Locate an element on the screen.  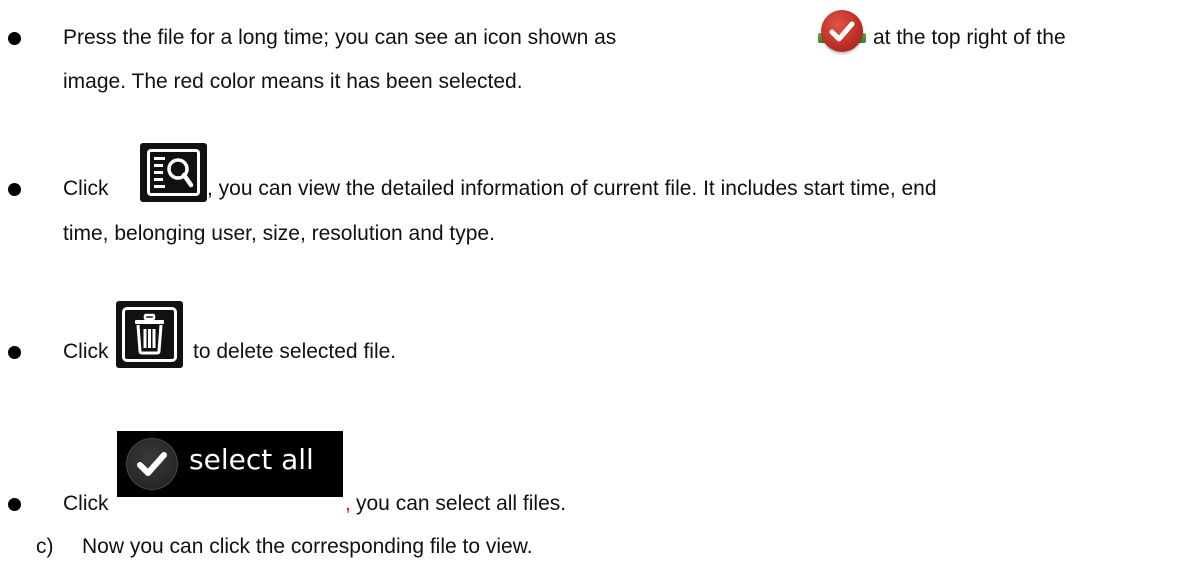
item-1-line-1-text-b: at the top right of the is located at coordinates (969, 37).